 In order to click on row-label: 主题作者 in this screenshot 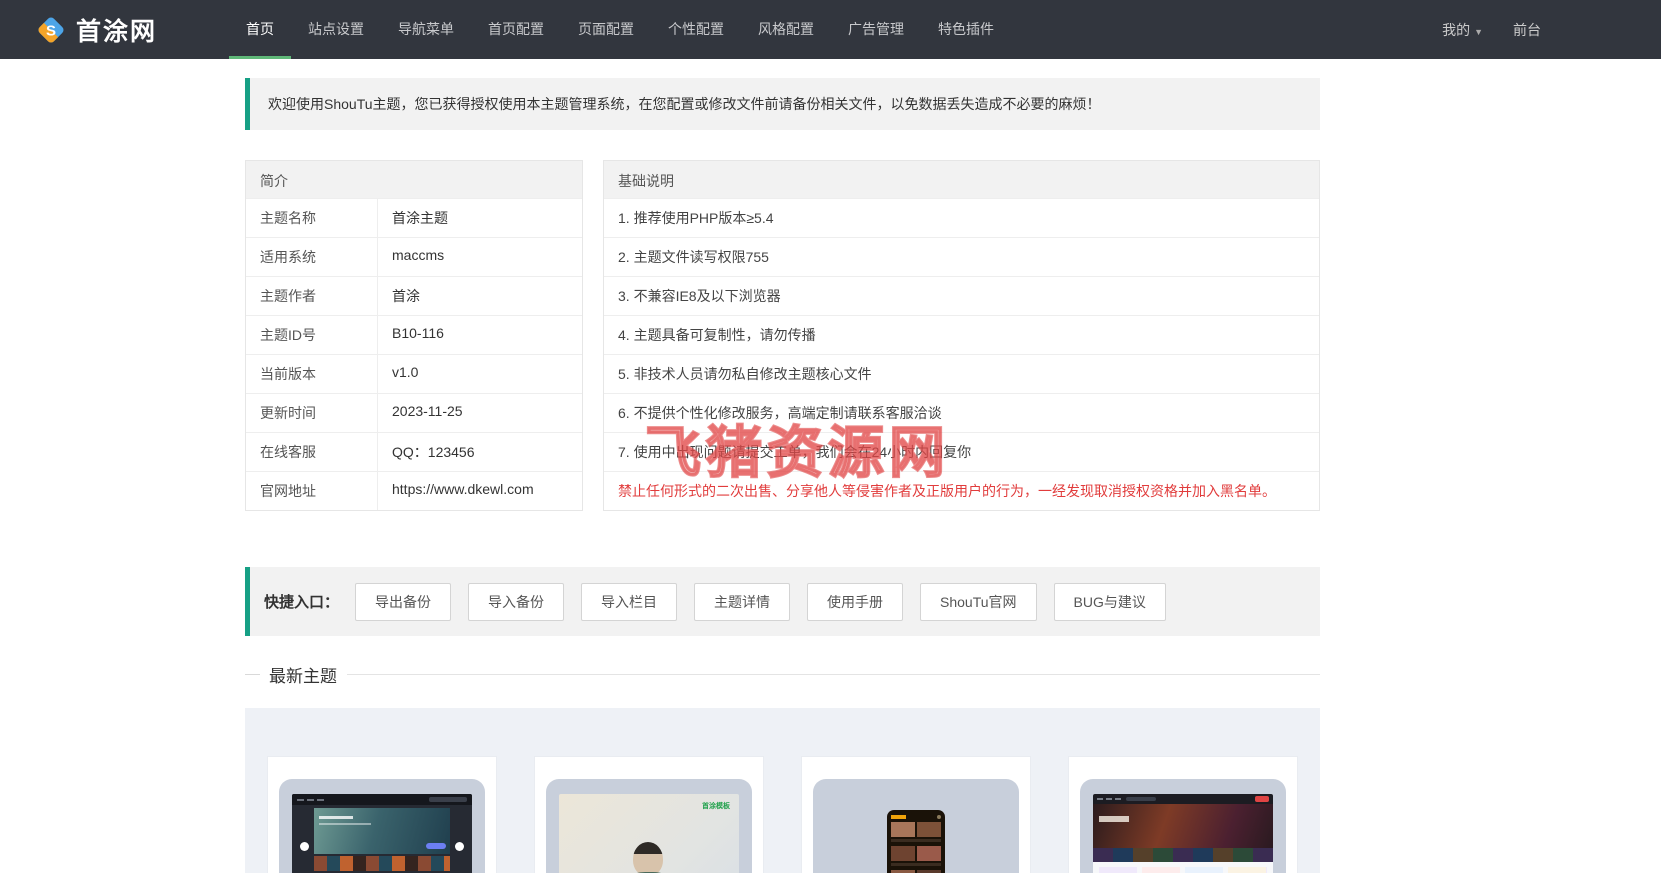, I will do `click(312, 296)`.